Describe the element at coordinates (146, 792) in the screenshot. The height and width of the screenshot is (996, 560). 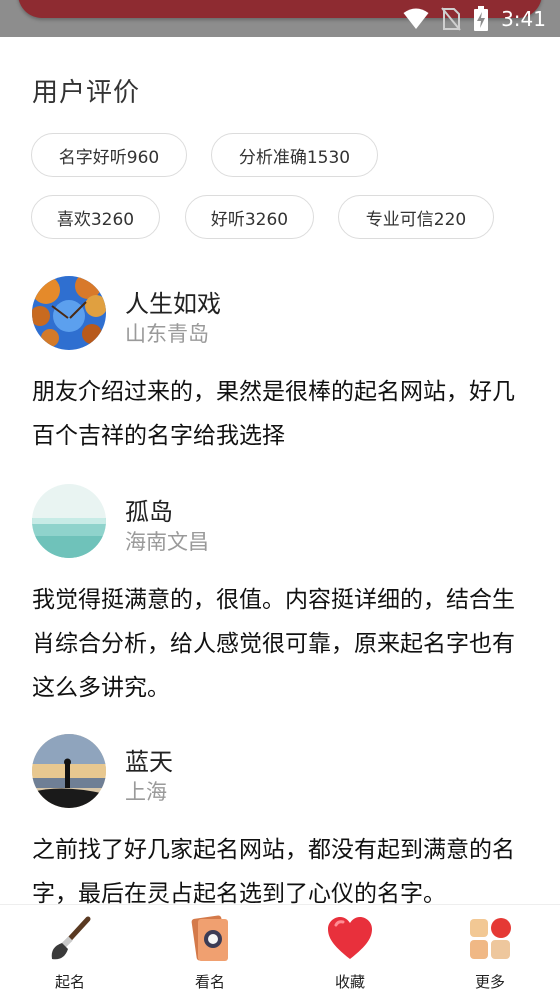
I see `reviewer-location: 上海` at that location.